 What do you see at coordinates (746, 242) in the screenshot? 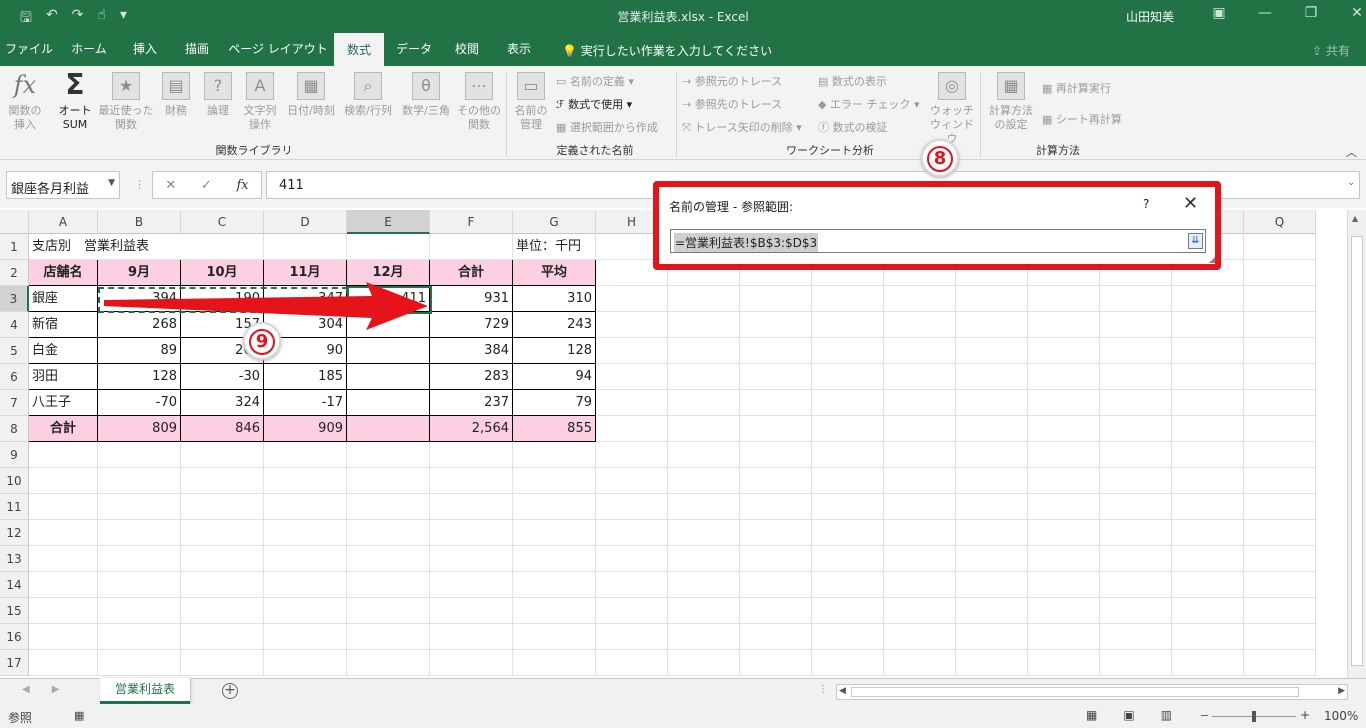
I see `refers-to-value: =営業利益表!$B$3:$D$3` at bounding box center [746, 242].